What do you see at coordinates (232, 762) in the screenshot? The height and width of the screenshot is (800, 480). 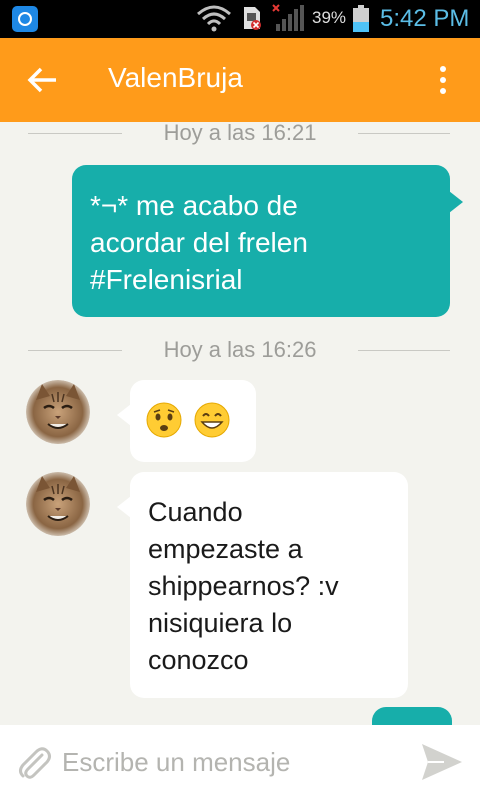 I see `message-input` at bounding box center [232, 762].